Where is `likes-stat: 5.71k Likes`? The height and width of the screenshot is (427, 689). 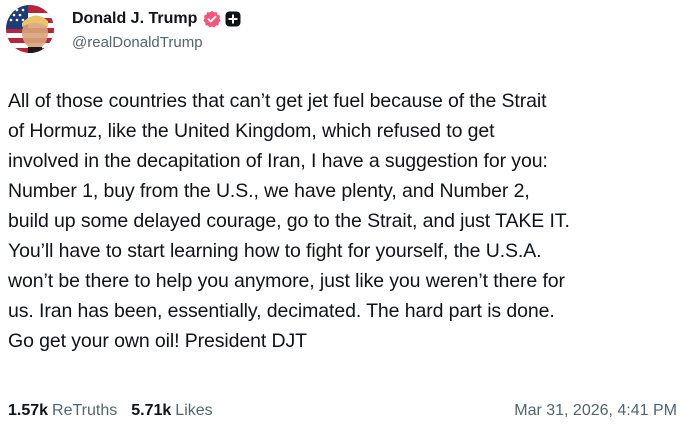 likes-stat: 5.71k Likes is located at coordinates (171, 411).